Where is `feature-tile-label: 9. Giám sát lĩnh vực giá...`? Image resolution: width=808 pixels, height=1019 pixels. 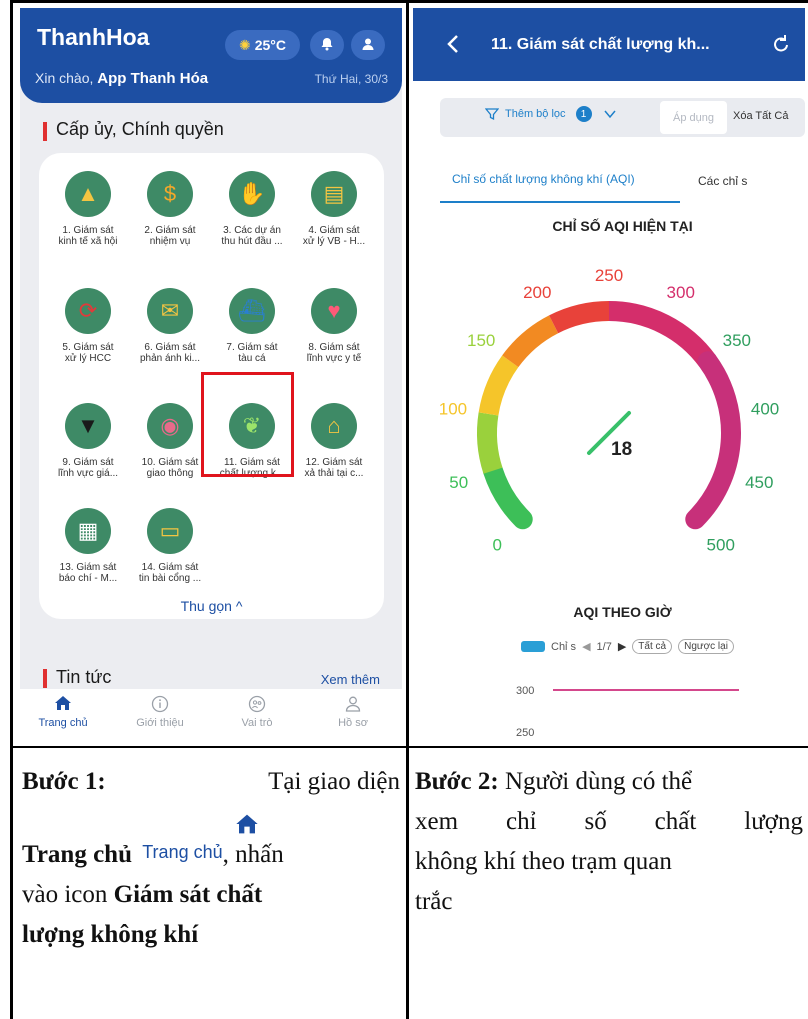 feature-tile-label: 9. Giám sát lĩnh vực giá... is located at coordinates (88, 468).